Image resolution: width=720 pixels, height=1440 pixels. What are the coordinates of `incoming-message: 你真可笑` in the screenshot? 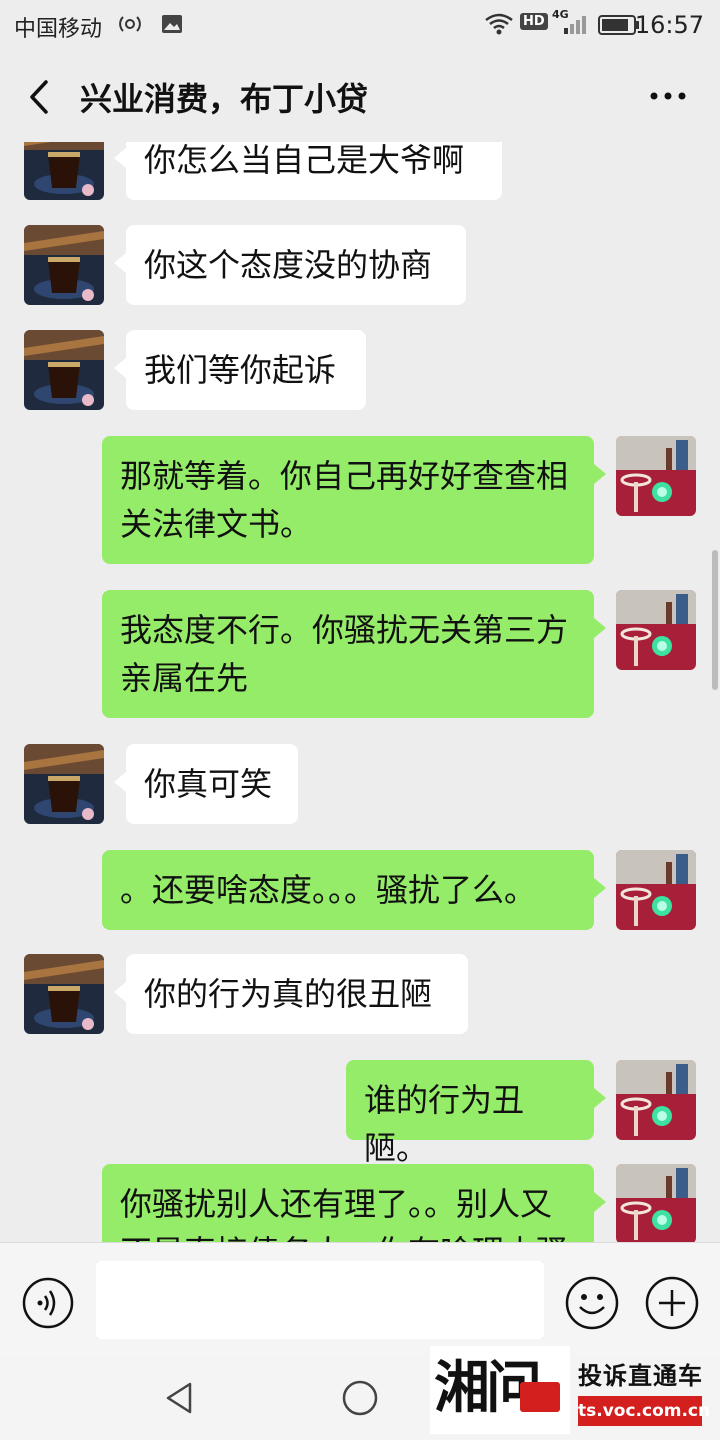 It's located at (206, 784).